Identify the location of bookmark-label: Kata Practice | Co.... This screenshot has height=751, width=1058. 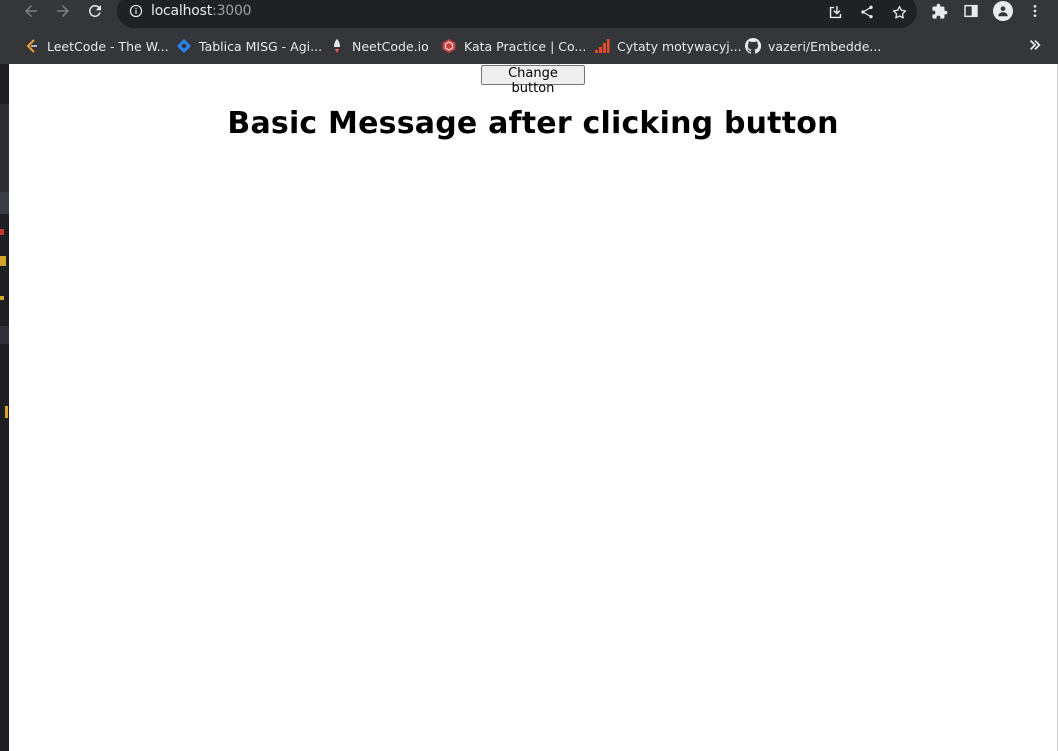
(525, 46).